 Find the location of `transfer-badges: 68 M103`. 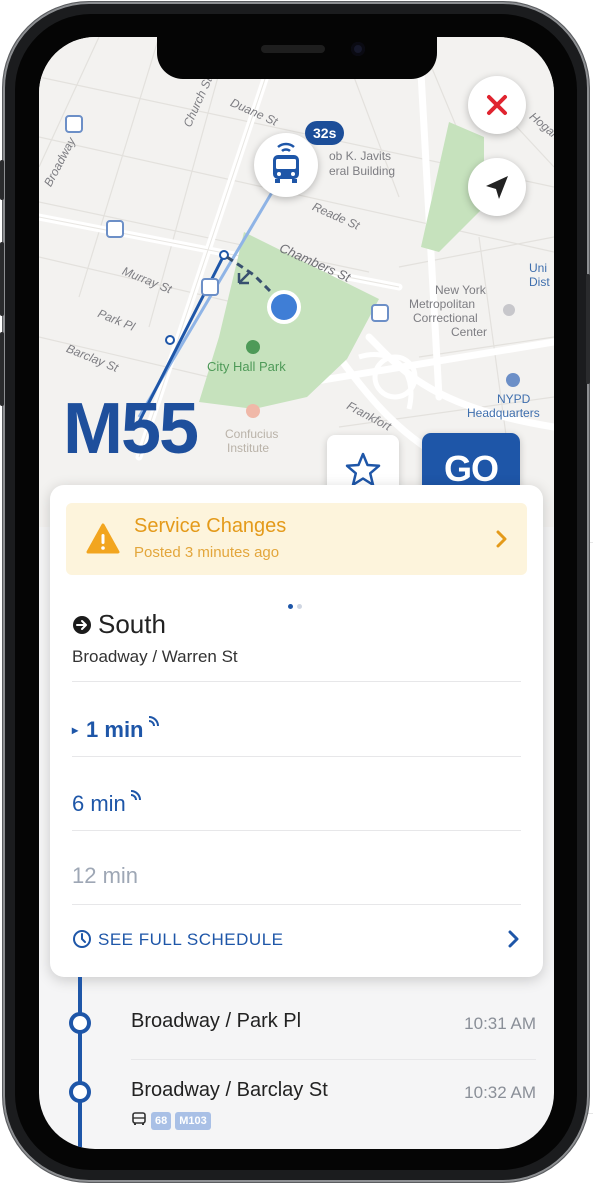

transfer-badges: 68 M103 is located at coordinates (171, 1120).